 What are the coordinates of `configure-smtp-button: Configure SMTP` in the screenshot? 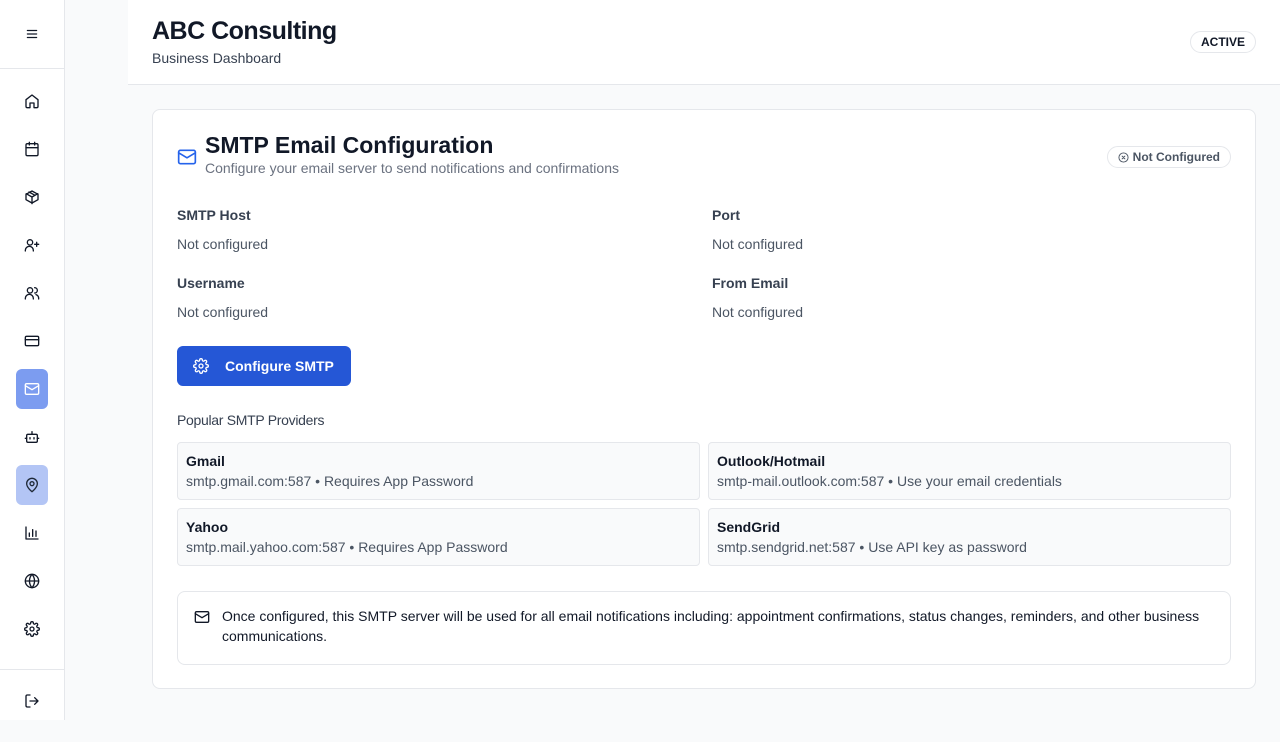 It's located at (264, 366).